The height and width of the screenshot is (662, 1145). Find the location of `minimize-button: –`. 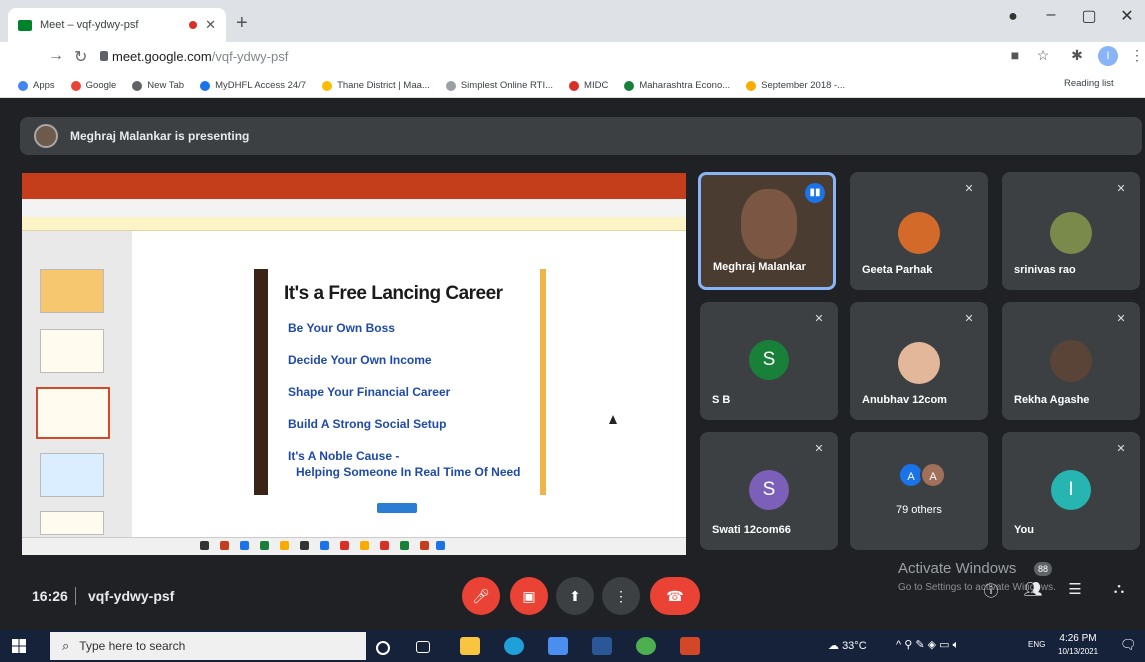

minimize-button: – is located at coordinates (1051, 15).